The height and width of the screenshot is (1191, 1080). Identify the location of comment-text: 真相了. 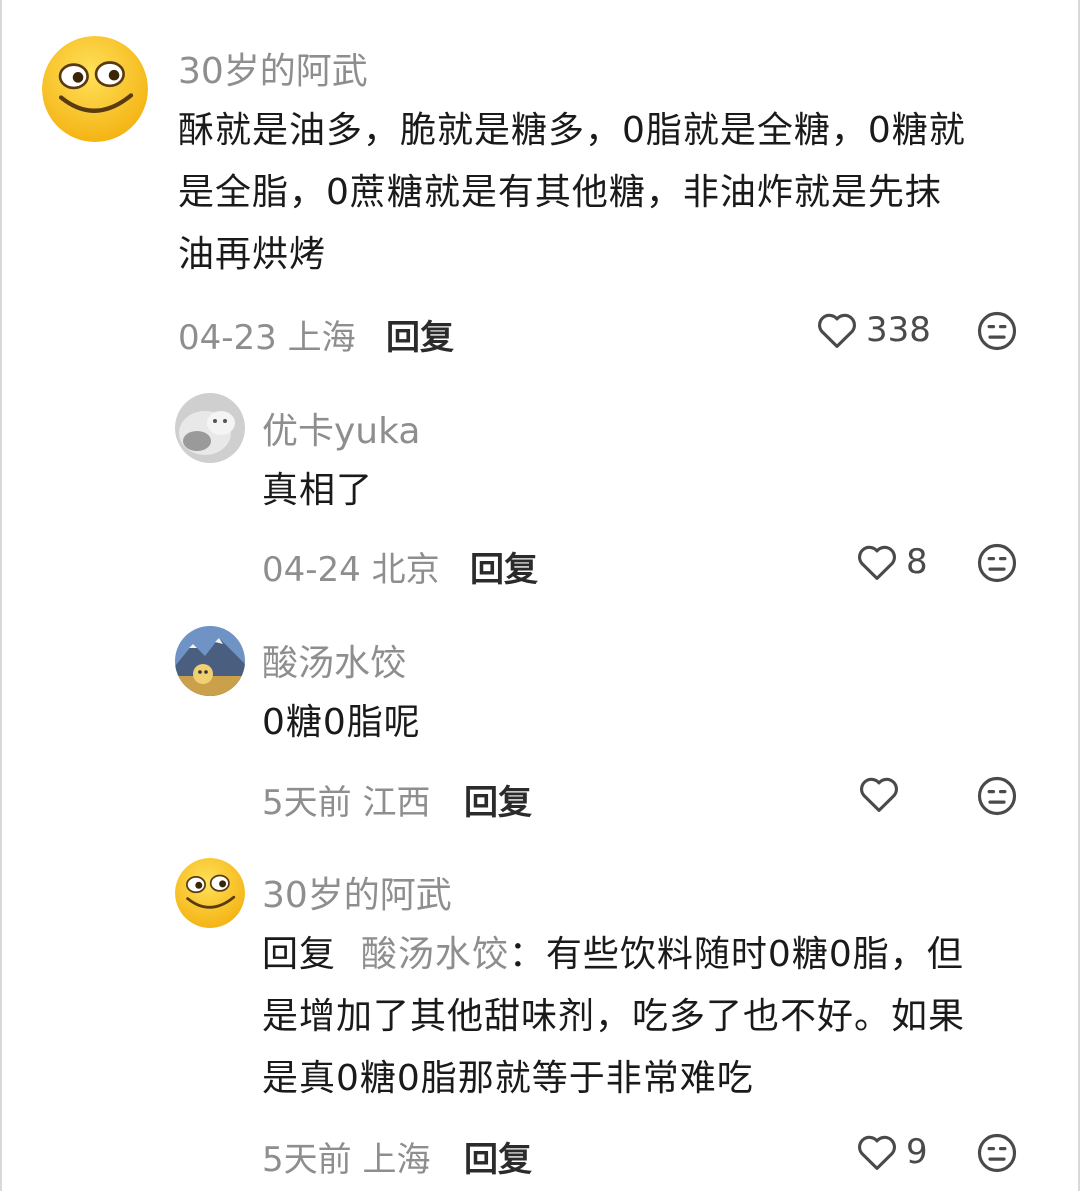
(652, 491).